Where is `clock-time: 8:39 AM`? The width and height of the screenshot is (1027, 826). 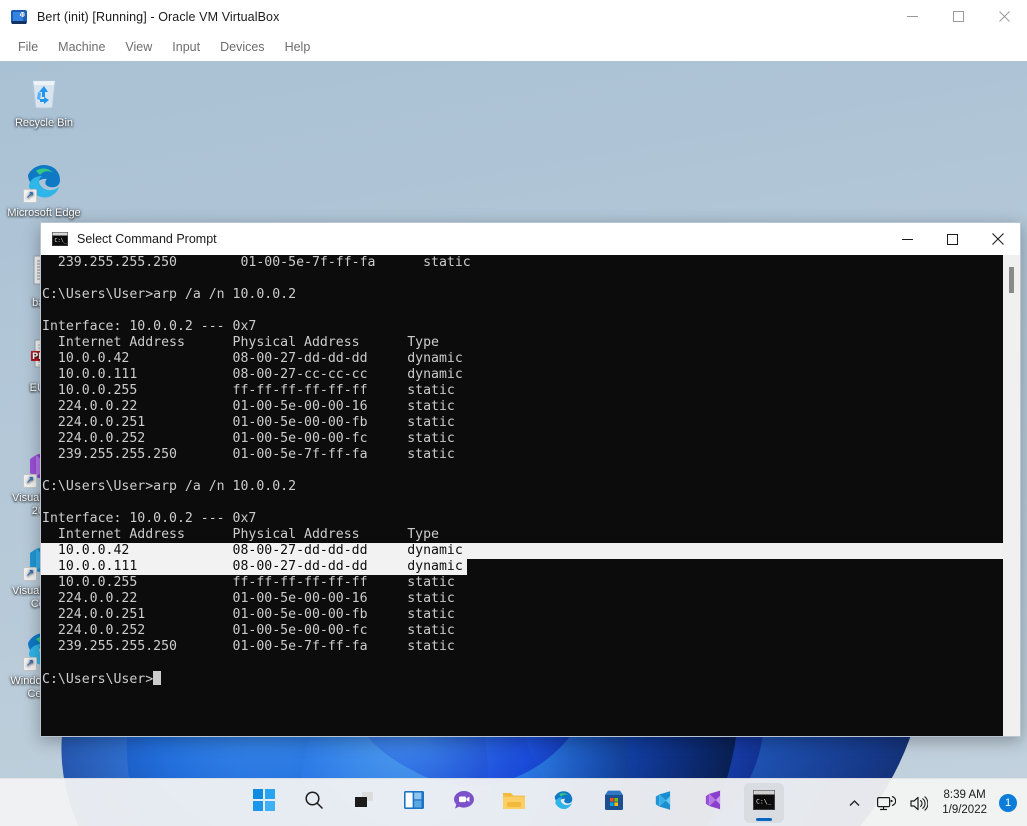 clock-time: 8:39 AM is located at coordinates (964, 795).